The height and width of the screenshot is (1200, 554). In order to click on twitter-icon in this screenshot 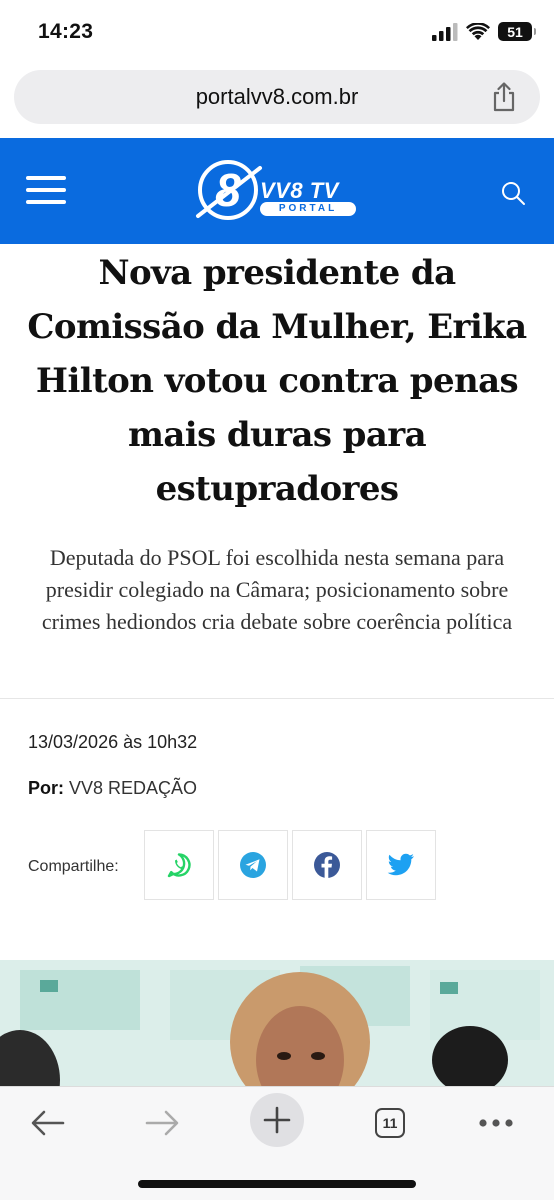, I will do `click(400, 864)`.